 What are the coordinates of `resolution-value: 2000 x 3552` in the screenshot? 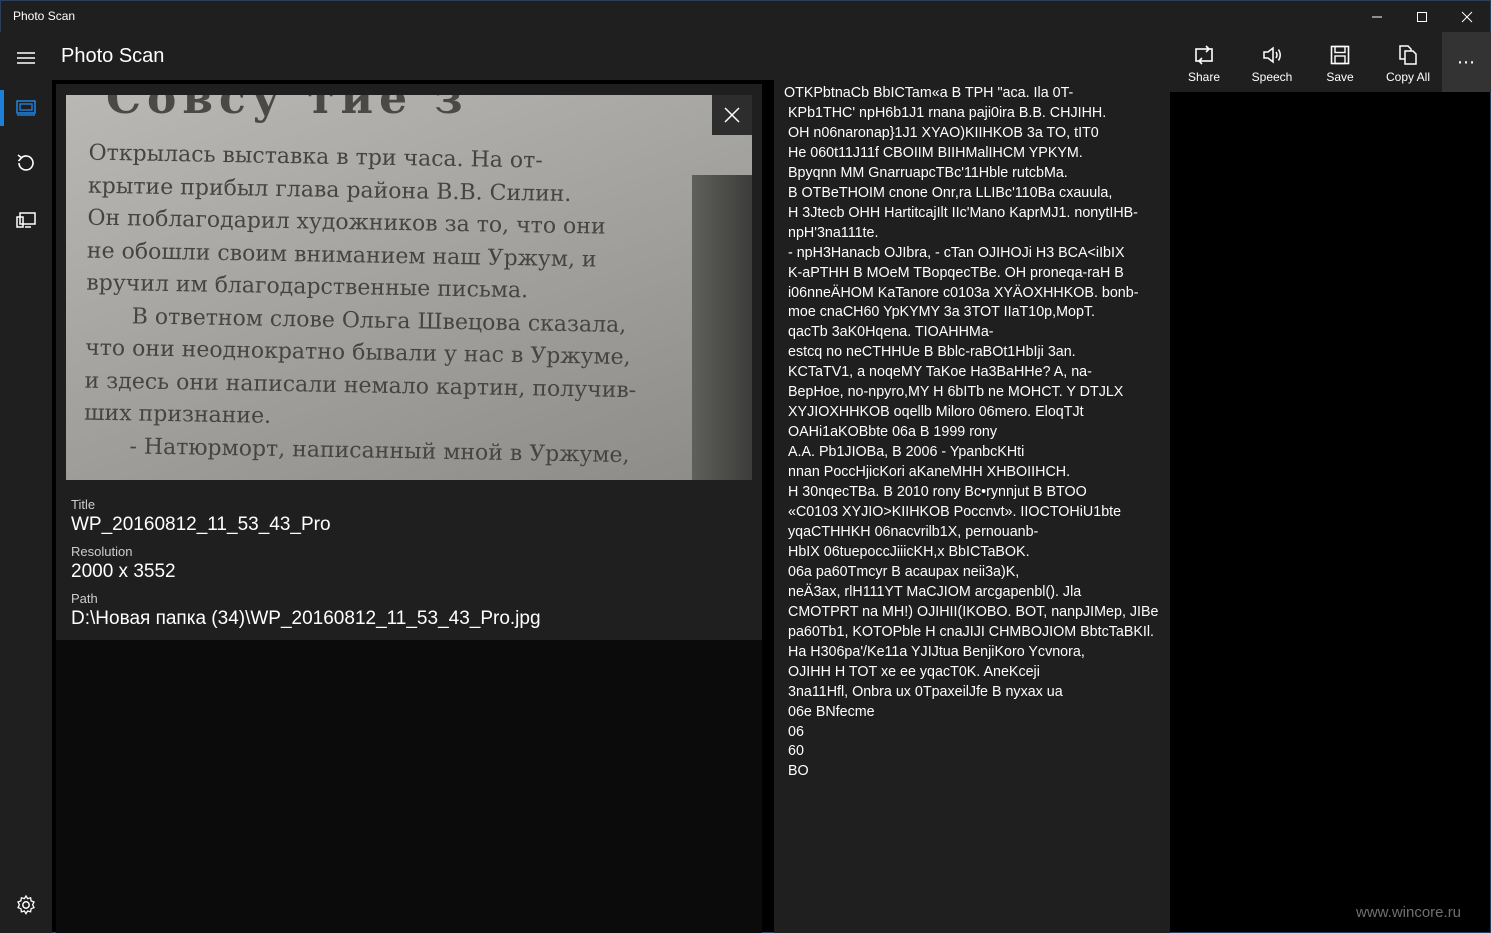 It's located at (123, 571).